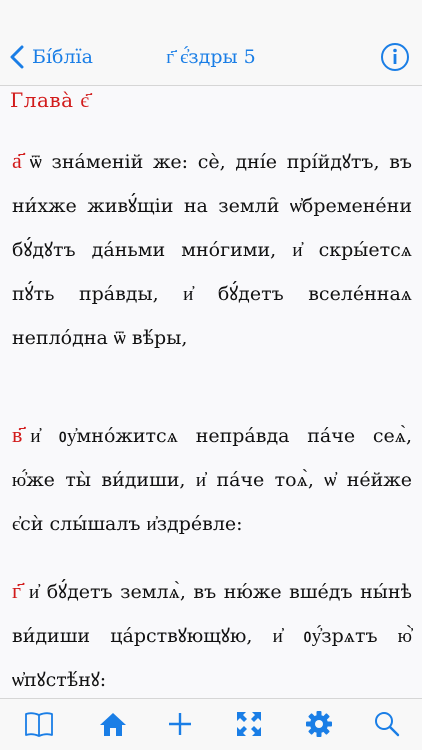 The height and width of the screenshot is (750, 422). I want to click on settings-button, so click(319, 724).